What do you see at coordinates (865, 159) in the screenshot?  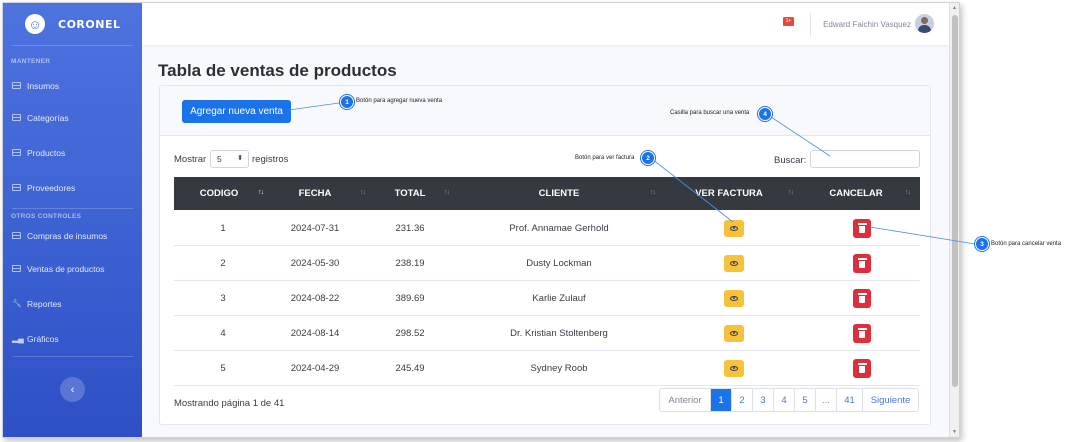 I see `search-input` at bounding box center [865, 159].